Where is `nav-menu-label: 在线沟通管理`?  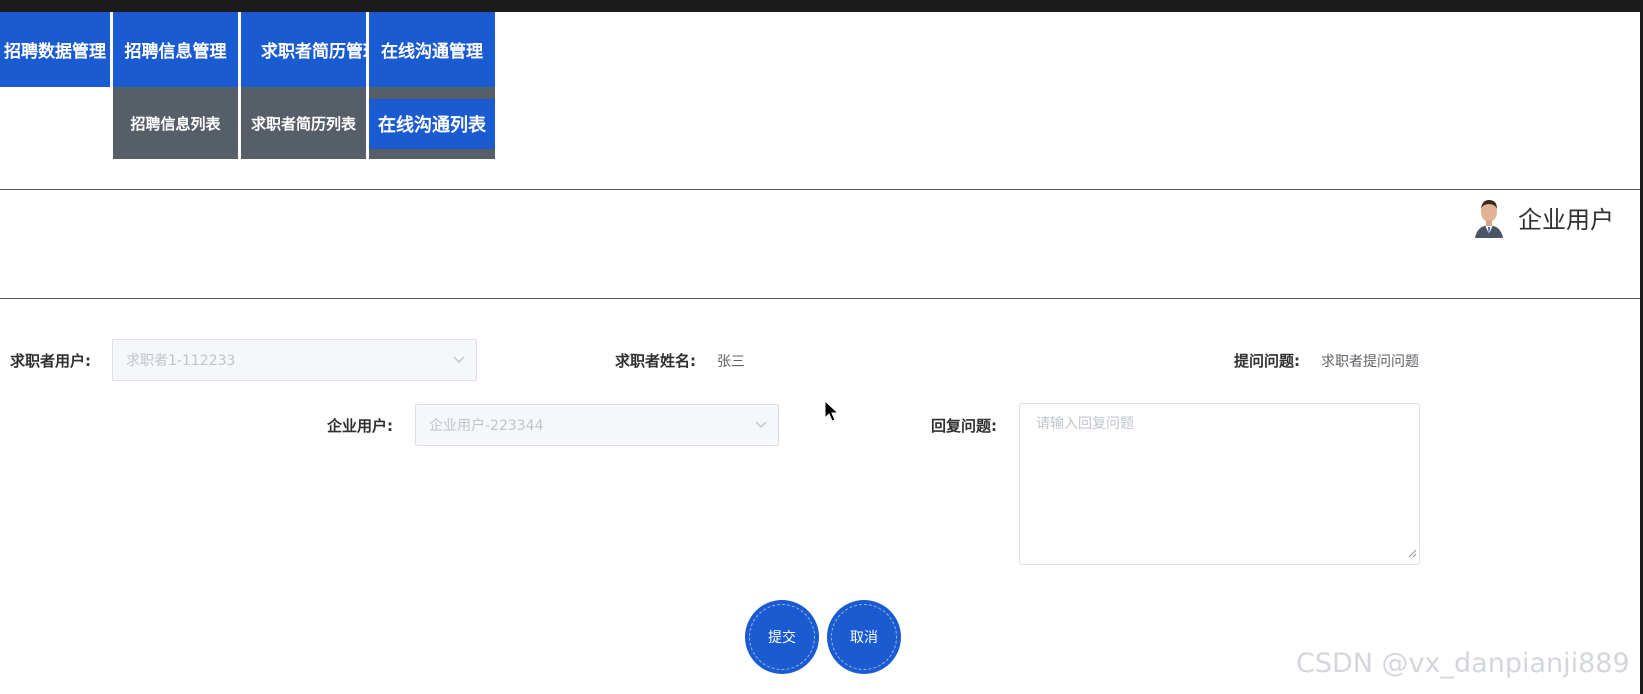 nav-menu-label: 在线沟通管理 is located at coordinates (432, 52).